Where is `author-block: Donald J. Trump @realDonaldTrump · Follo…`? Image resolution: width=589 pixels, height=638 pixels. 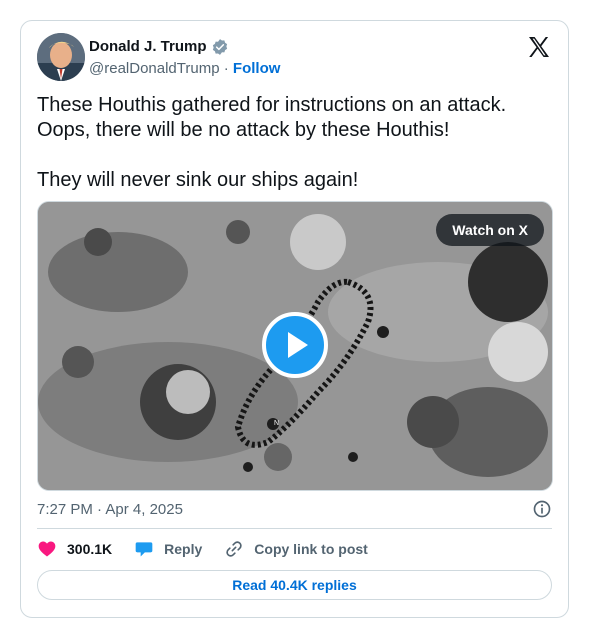 author-block: Donald J. Trump @realDonaldTrump · Follo… is located at coordinates (184, 58).